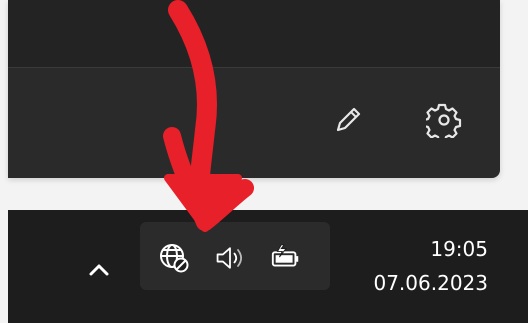 Image resolution: width=528 pixels, height=323 pixels. I want to click on battery-charging-icon, so click(285, 255).